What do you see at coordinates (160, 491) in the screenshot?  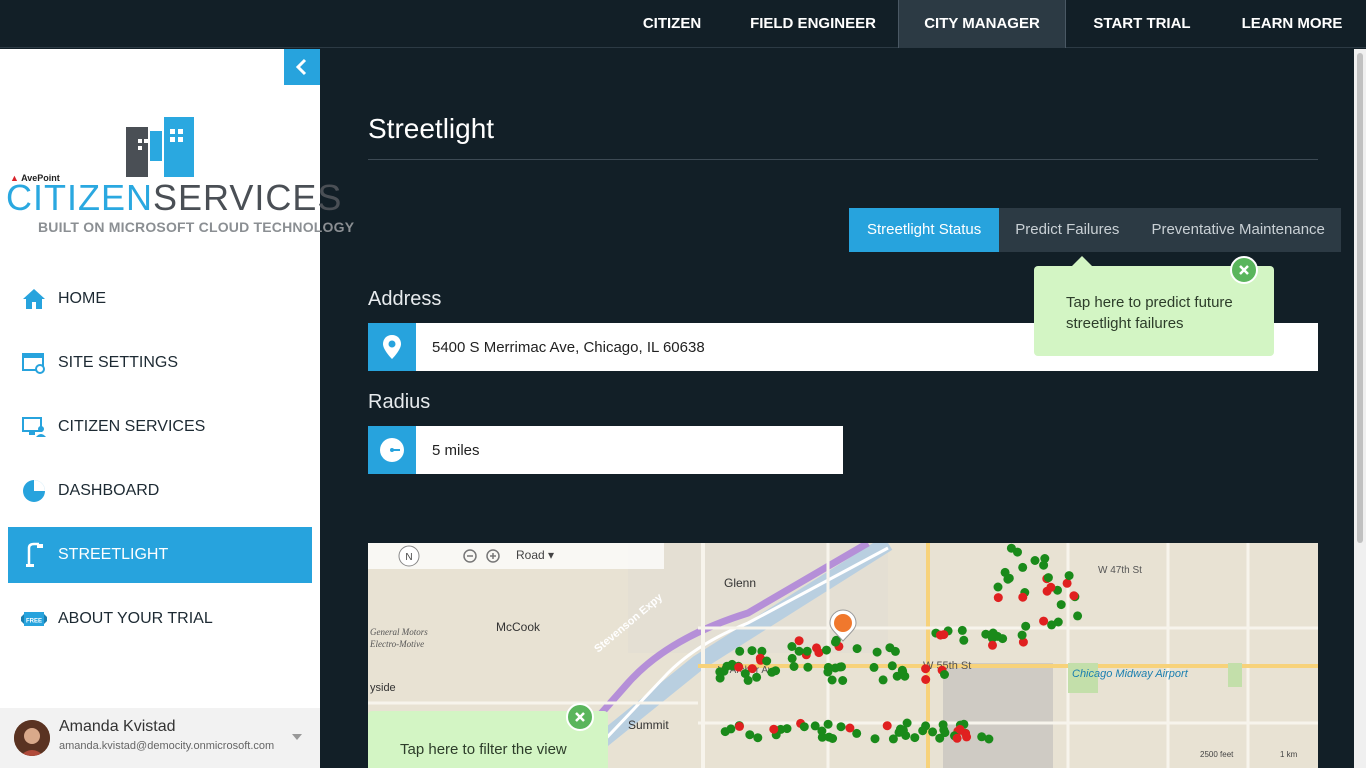 I see `sidebar-item-dashboard: DASHBOARD` at bounding box center [160, 491].